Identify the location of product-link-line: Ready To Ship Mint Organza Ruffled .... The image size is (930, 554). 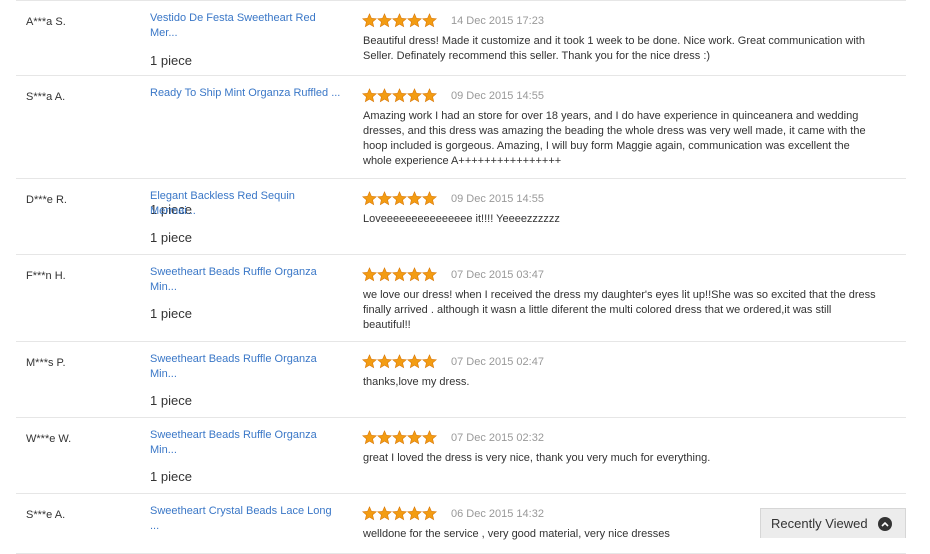
(245, 93).